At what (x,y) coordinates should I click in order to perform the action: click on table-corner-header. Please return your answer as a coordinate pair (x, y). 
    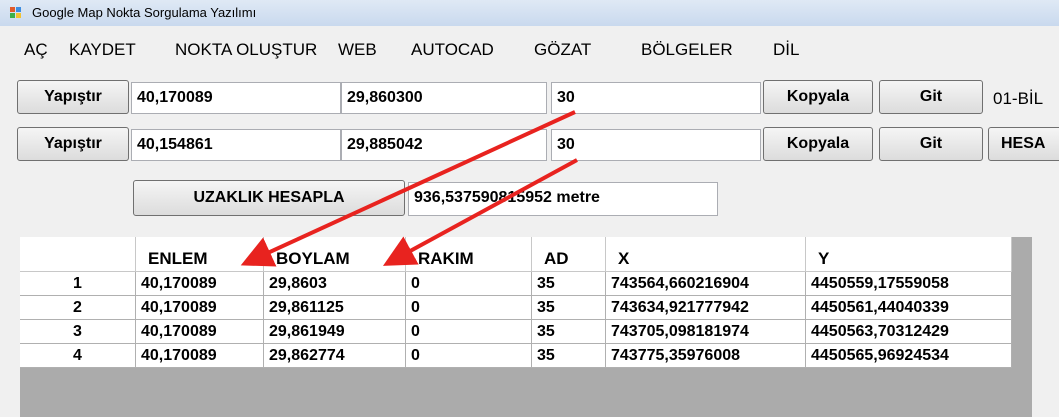
    Looking at the image, I should click on (78, 254).